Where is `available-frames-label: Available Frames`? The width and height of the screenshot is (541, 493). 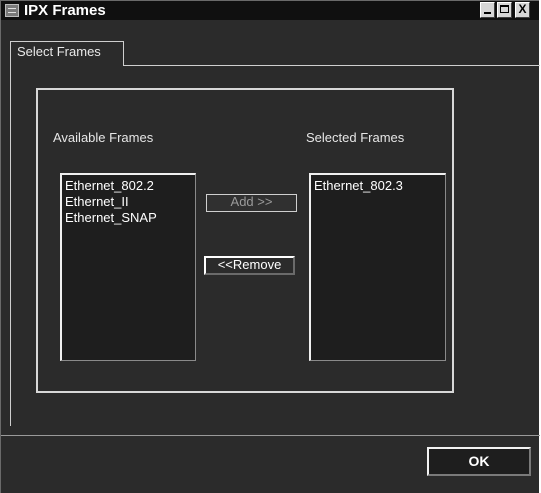 available-frames-label: Available Frames is located at coordinates (103, 137).